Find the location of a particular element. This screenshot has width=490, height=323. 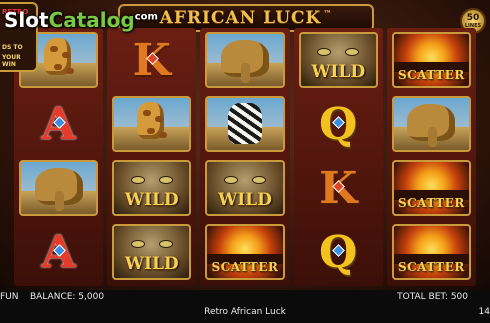

reel-5-symbol-4: SCATTER is located at coordinates (431, 252).